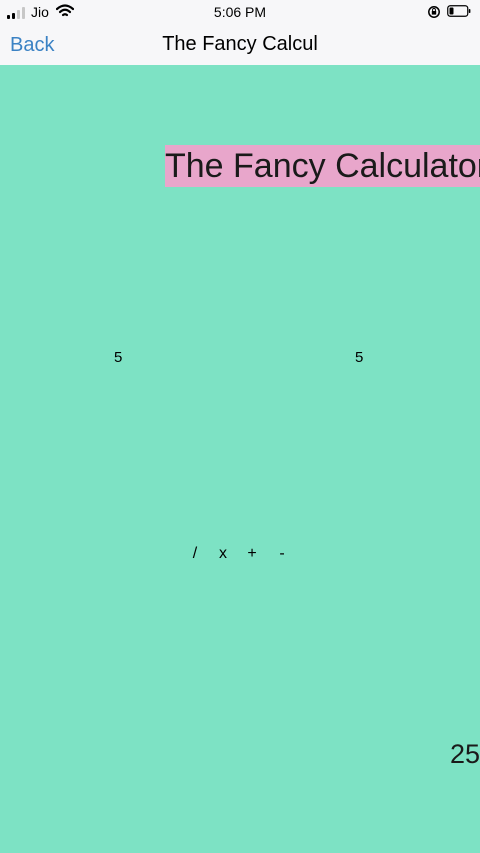 The image size is (480, 853). I want to click on navigation-bar: Back The Fancy Calcul, so click(240, 44).